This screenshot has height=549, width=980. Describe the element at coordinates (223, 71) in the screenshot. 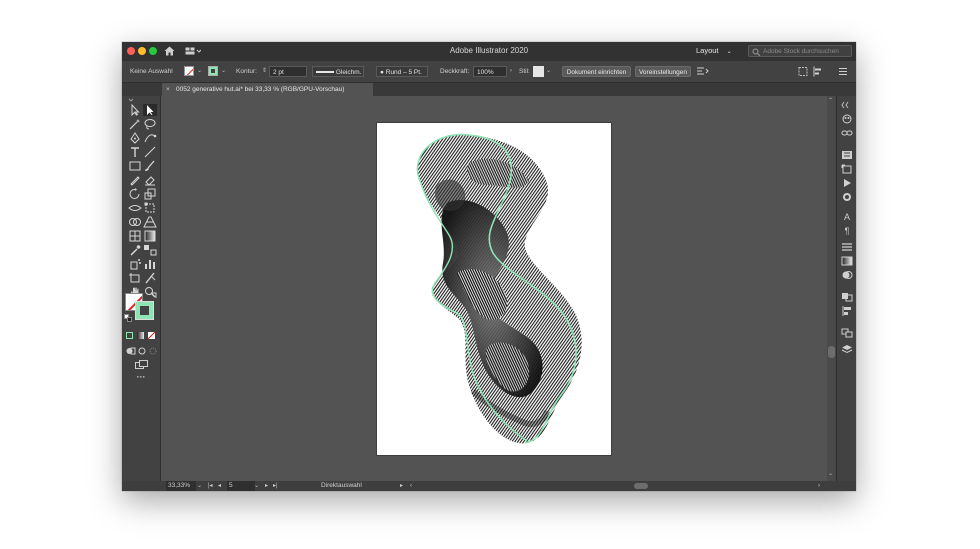

I see `stroke-dropdown-icon: ⌄` at that location.